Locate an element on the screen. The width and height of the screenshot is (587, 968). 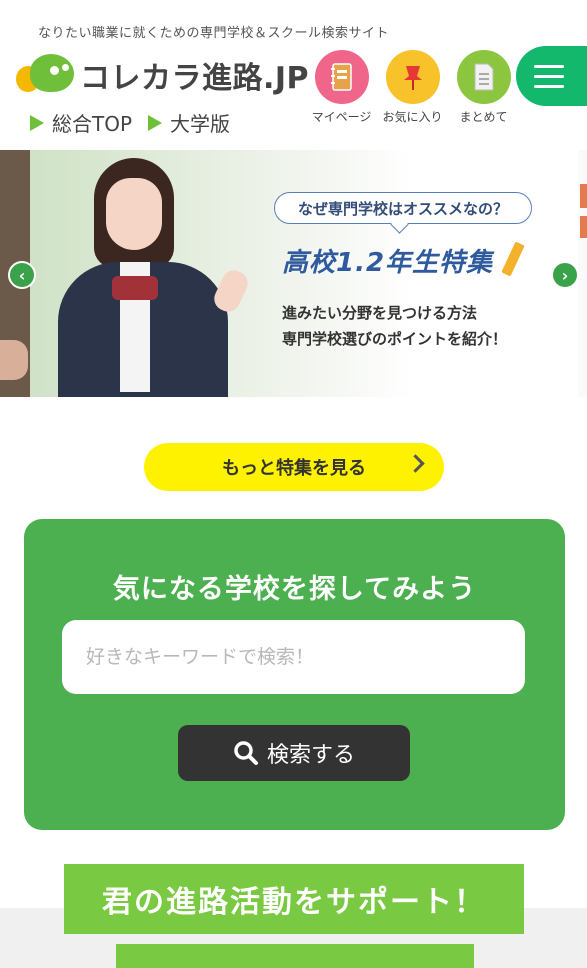
search-button-label: 検索する is located at coordinates (310, 755).